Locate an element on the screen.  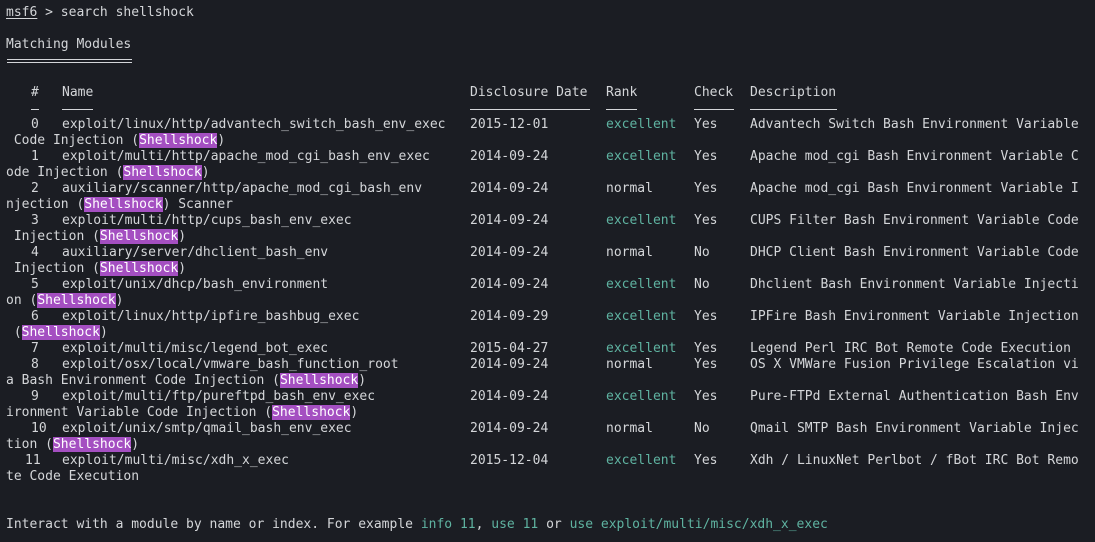
description-continued: ironment Variable Code Injection ( is located at coordinates (139, 412).